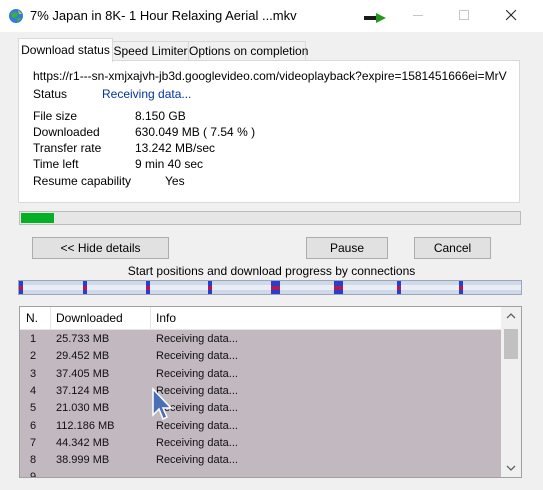 This screenshot has height=490, width=543. Describe the element at coordinates (33, 460) in the screenshot. I see `row-number: 8` at that location.